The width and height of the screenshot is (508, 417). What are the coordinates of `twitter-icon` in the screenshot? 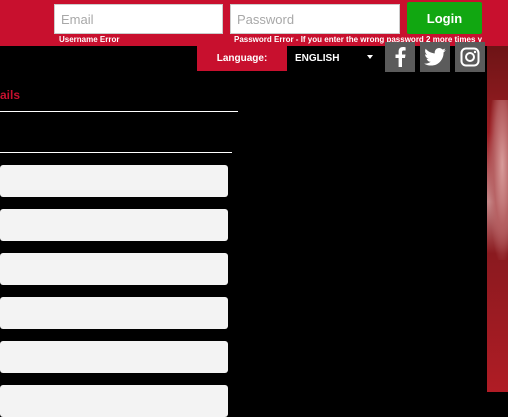 It's located at (435, 57).